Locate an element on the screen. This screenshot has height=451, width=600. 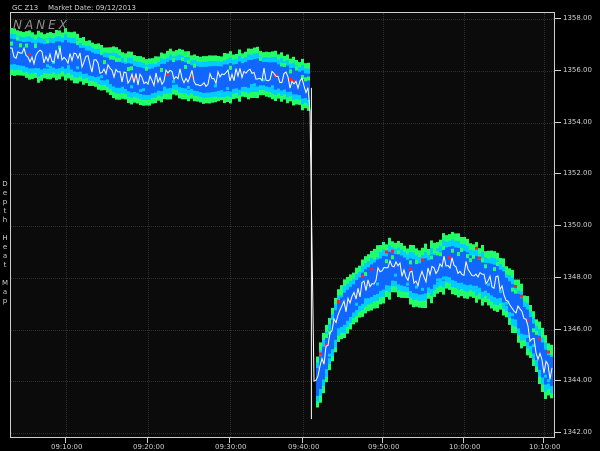
x-tick-label: 09:10:00 is located at coordinates (67, 447).